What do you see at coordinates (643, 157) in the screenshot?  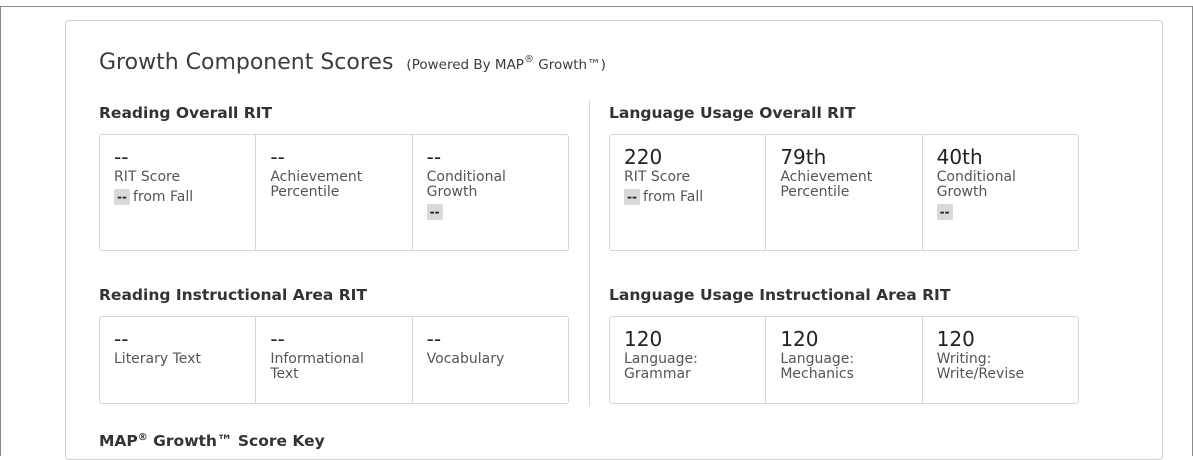 I see `language-rit-value: 220` at bounding box center [643, 157].